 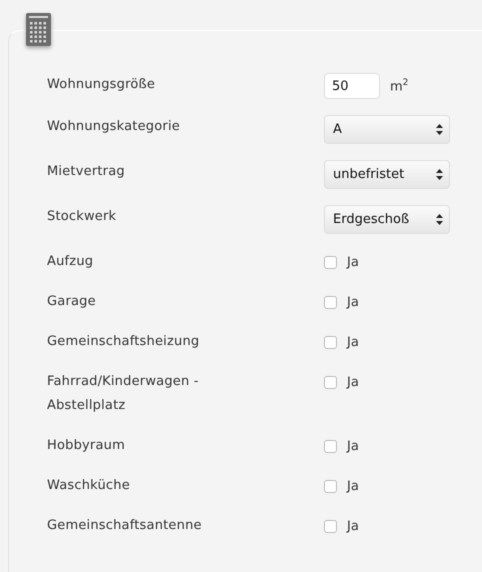 What do you see at coordinates (72, 302) in the screenshot?
I see `field-label: Garage` at bounding box center [72, 302].